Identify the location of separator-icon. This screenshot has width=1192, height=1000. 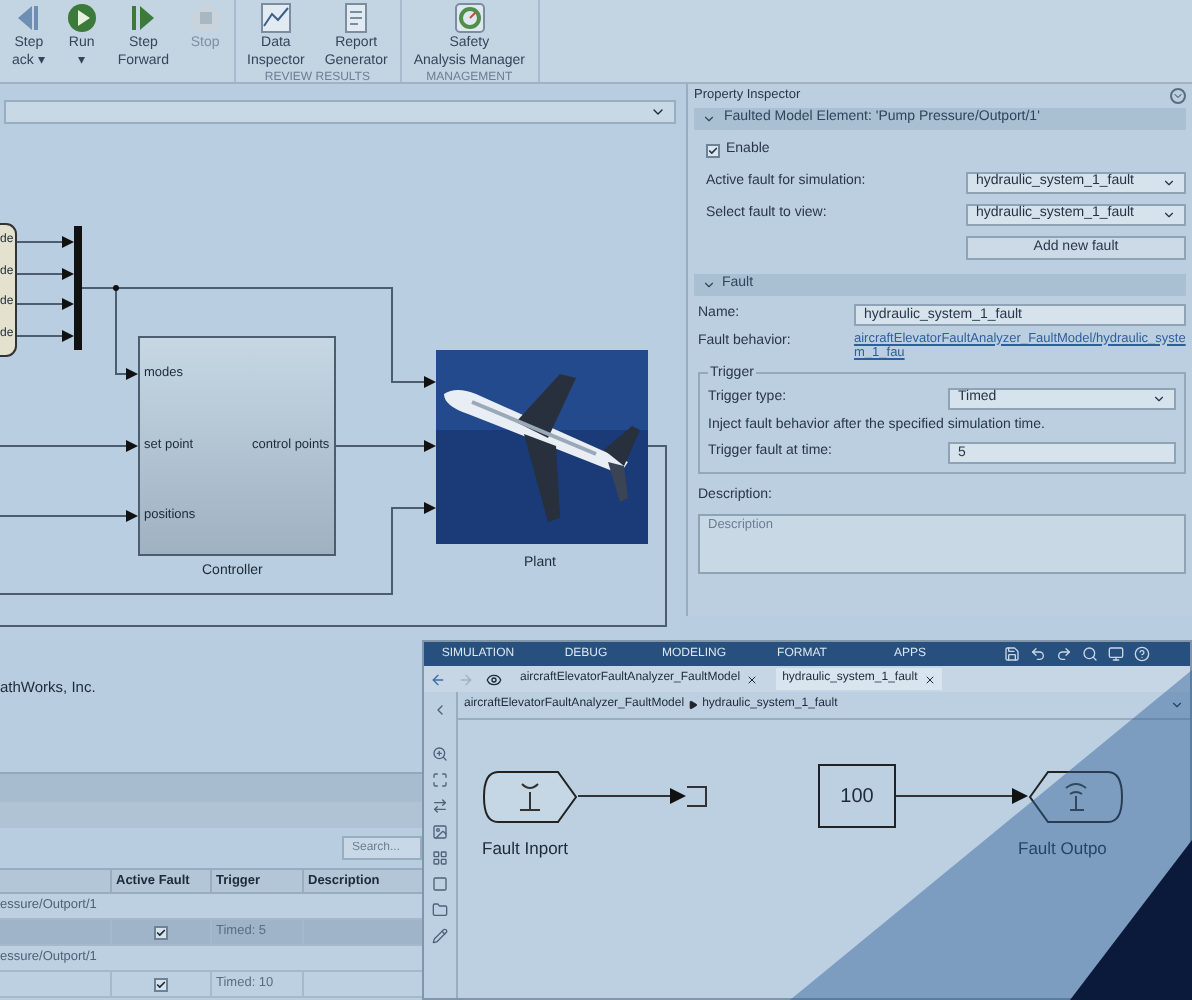
(693, 705).